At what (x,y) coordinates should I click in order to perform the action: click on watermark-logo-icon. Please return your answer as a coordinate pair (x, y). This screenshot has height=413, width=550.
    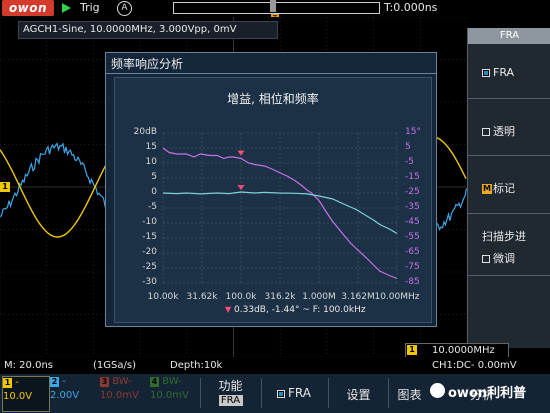
    Looking at the image, I should click on (437, 390).